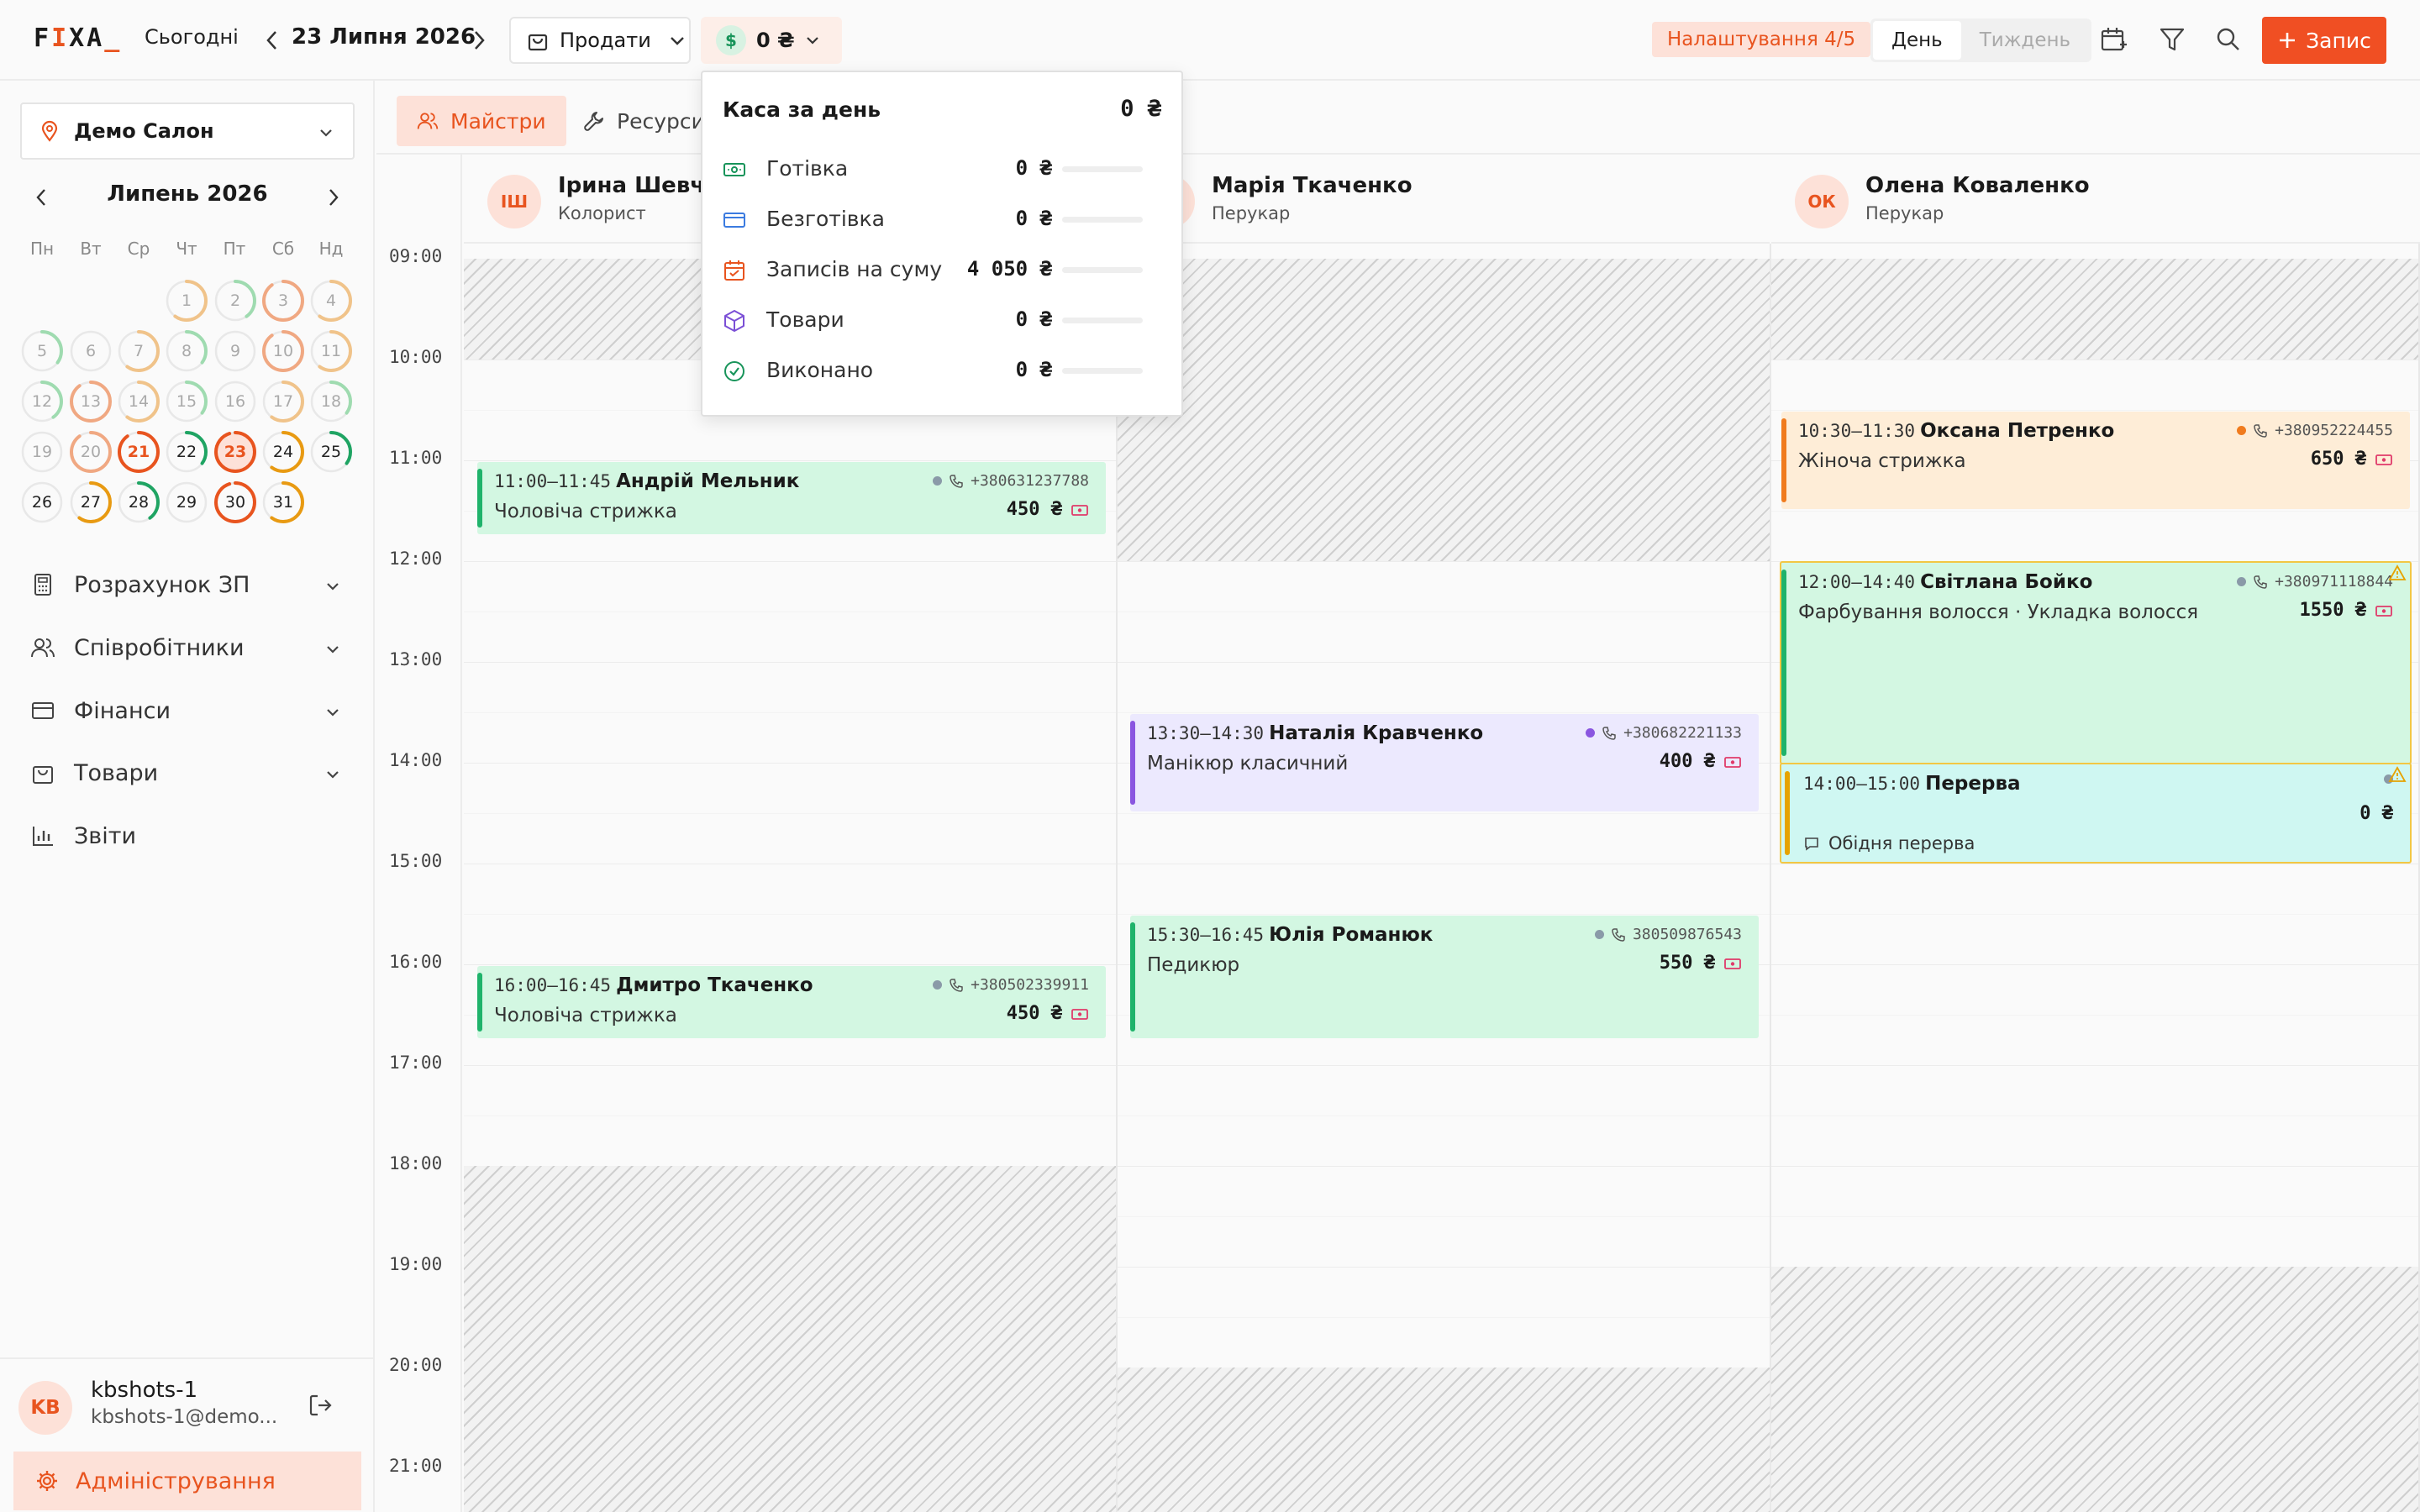 The width and height of the screenshot is (2420, 1512). I want to click on appointment-time: 11:00–11:45, so click(553, 481).